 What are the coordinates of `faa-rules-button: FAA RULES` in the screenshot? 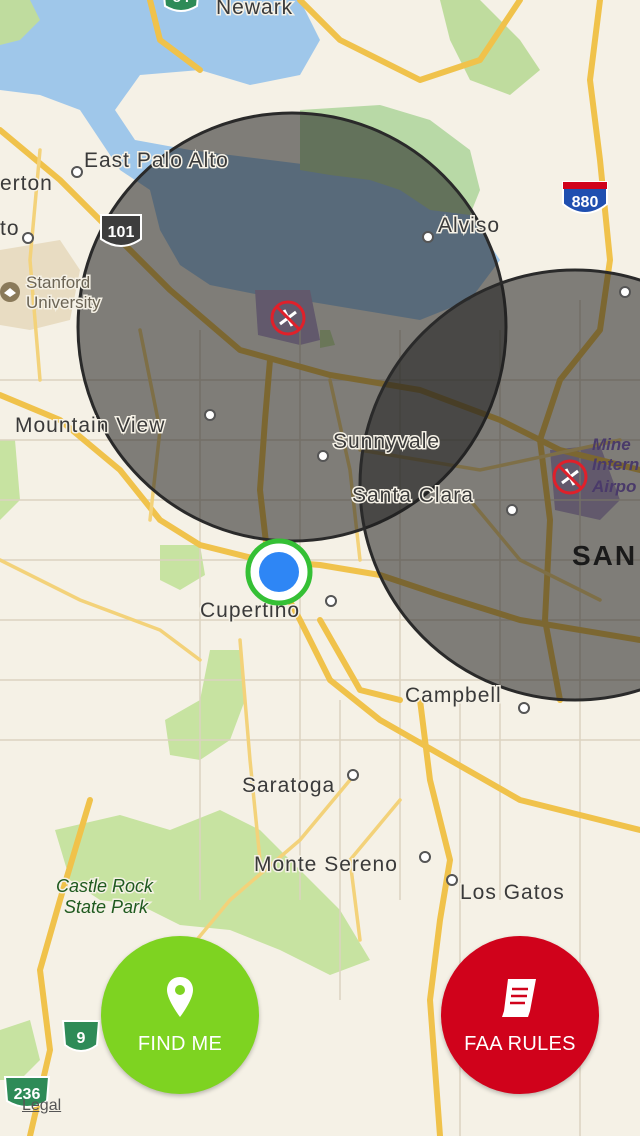 It's located at (520, 1015).